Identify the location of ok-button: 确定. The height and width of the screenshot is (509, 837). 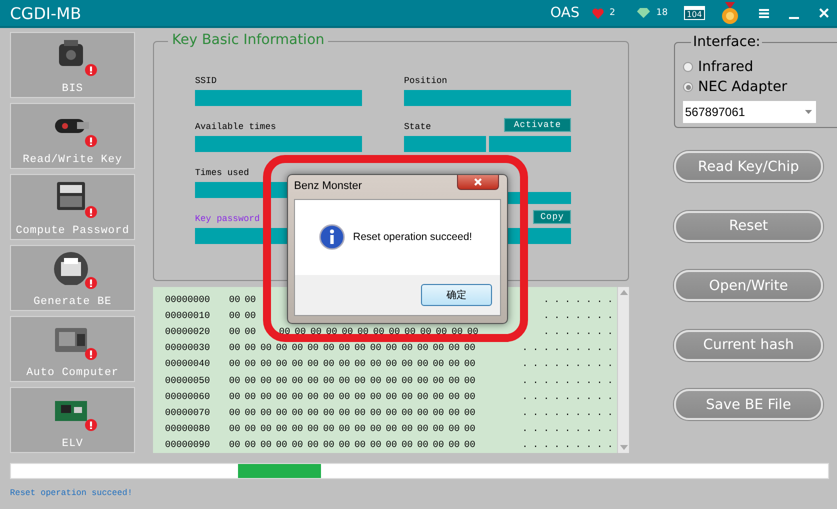
(456, 295).